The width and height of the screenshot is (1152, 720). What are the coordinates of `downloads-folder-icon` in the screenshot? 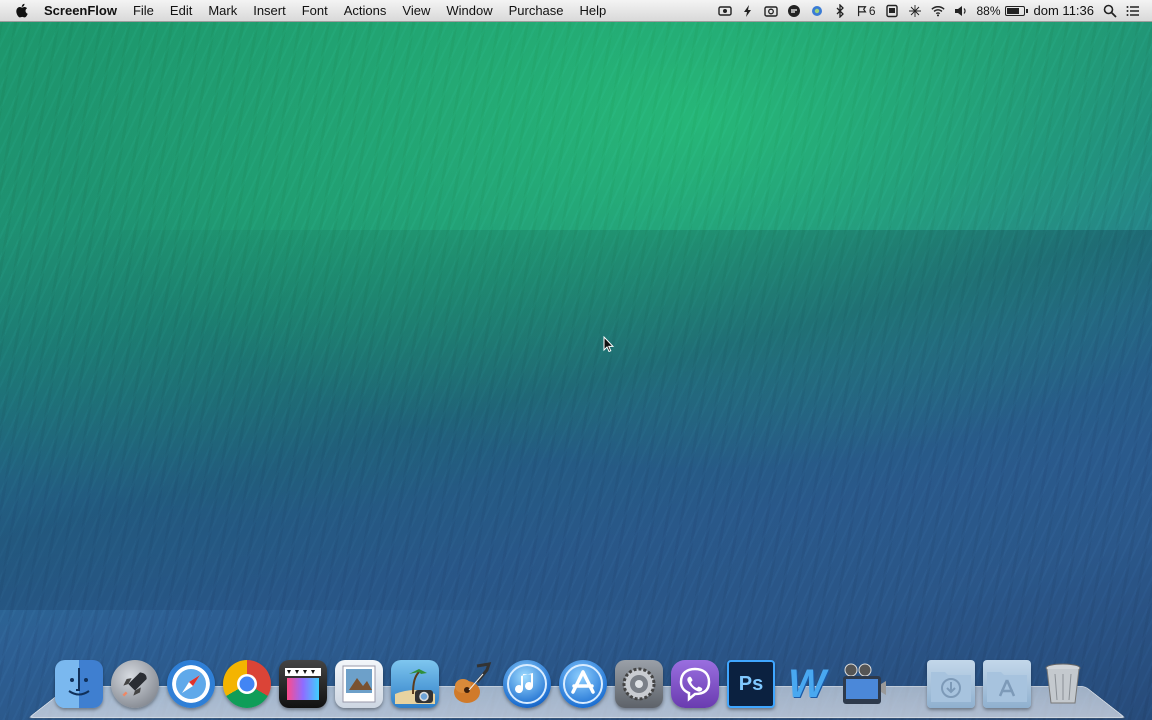 It's located at (951, 684).